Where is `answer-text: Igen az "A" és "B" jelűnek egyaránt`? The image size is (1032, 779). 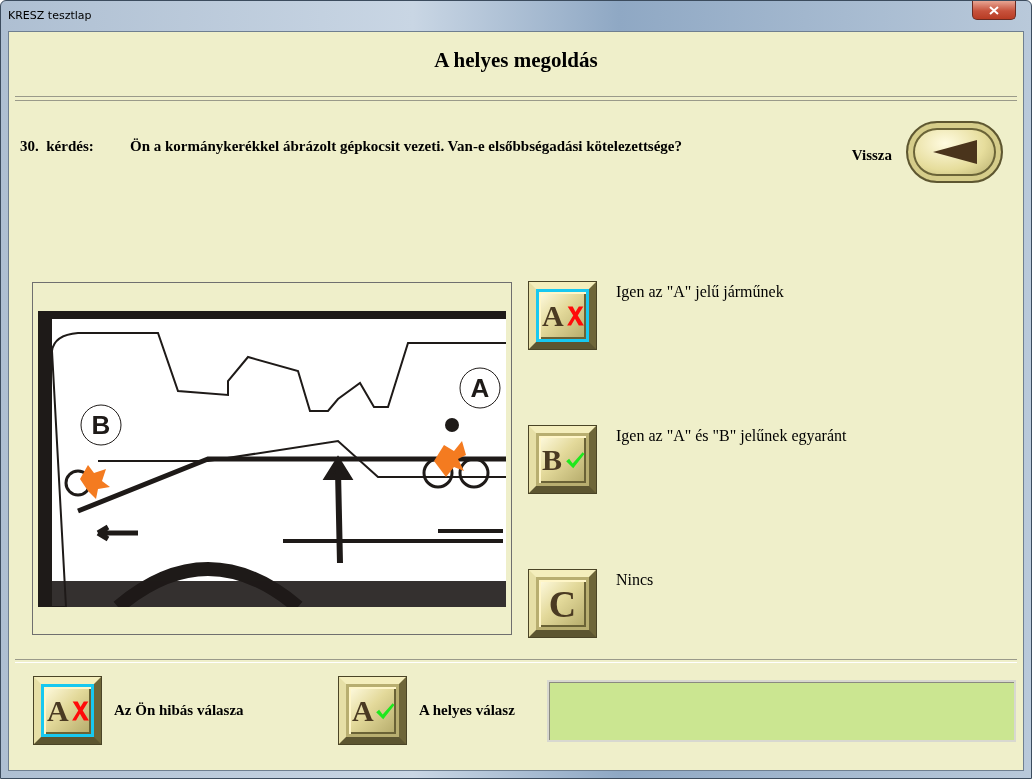
answer-text: Igen az "A" és "B" jelűnek egyaránt is located at coordinates (731, 436).